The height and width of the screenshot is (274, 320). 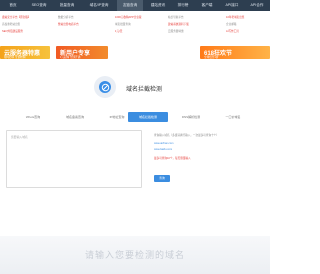 I want to click on example-domain: www.baidu.com, so click(x=163, y=149).